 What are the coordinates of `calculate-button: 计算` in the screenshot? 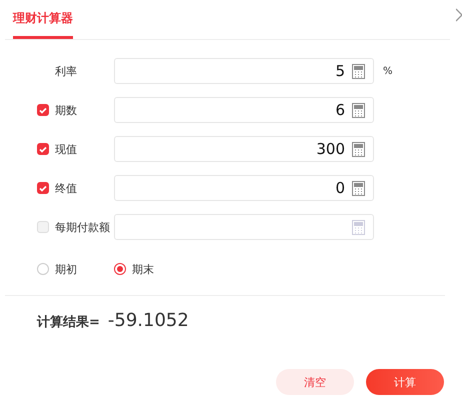 It's located at (405, 382).